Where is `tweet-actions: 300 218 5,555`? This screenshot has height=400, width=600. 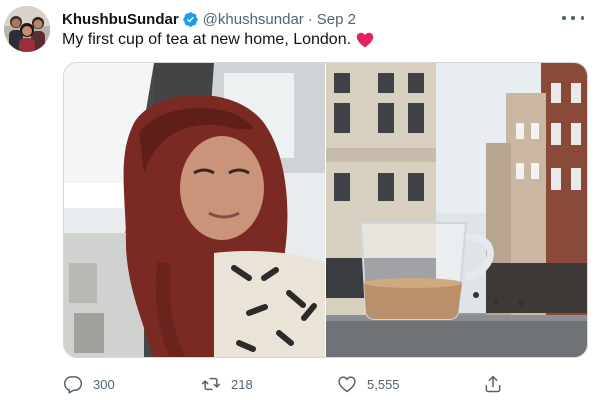 tweet-actions: 300 218 5,555 is located at coordinates (325, 384).